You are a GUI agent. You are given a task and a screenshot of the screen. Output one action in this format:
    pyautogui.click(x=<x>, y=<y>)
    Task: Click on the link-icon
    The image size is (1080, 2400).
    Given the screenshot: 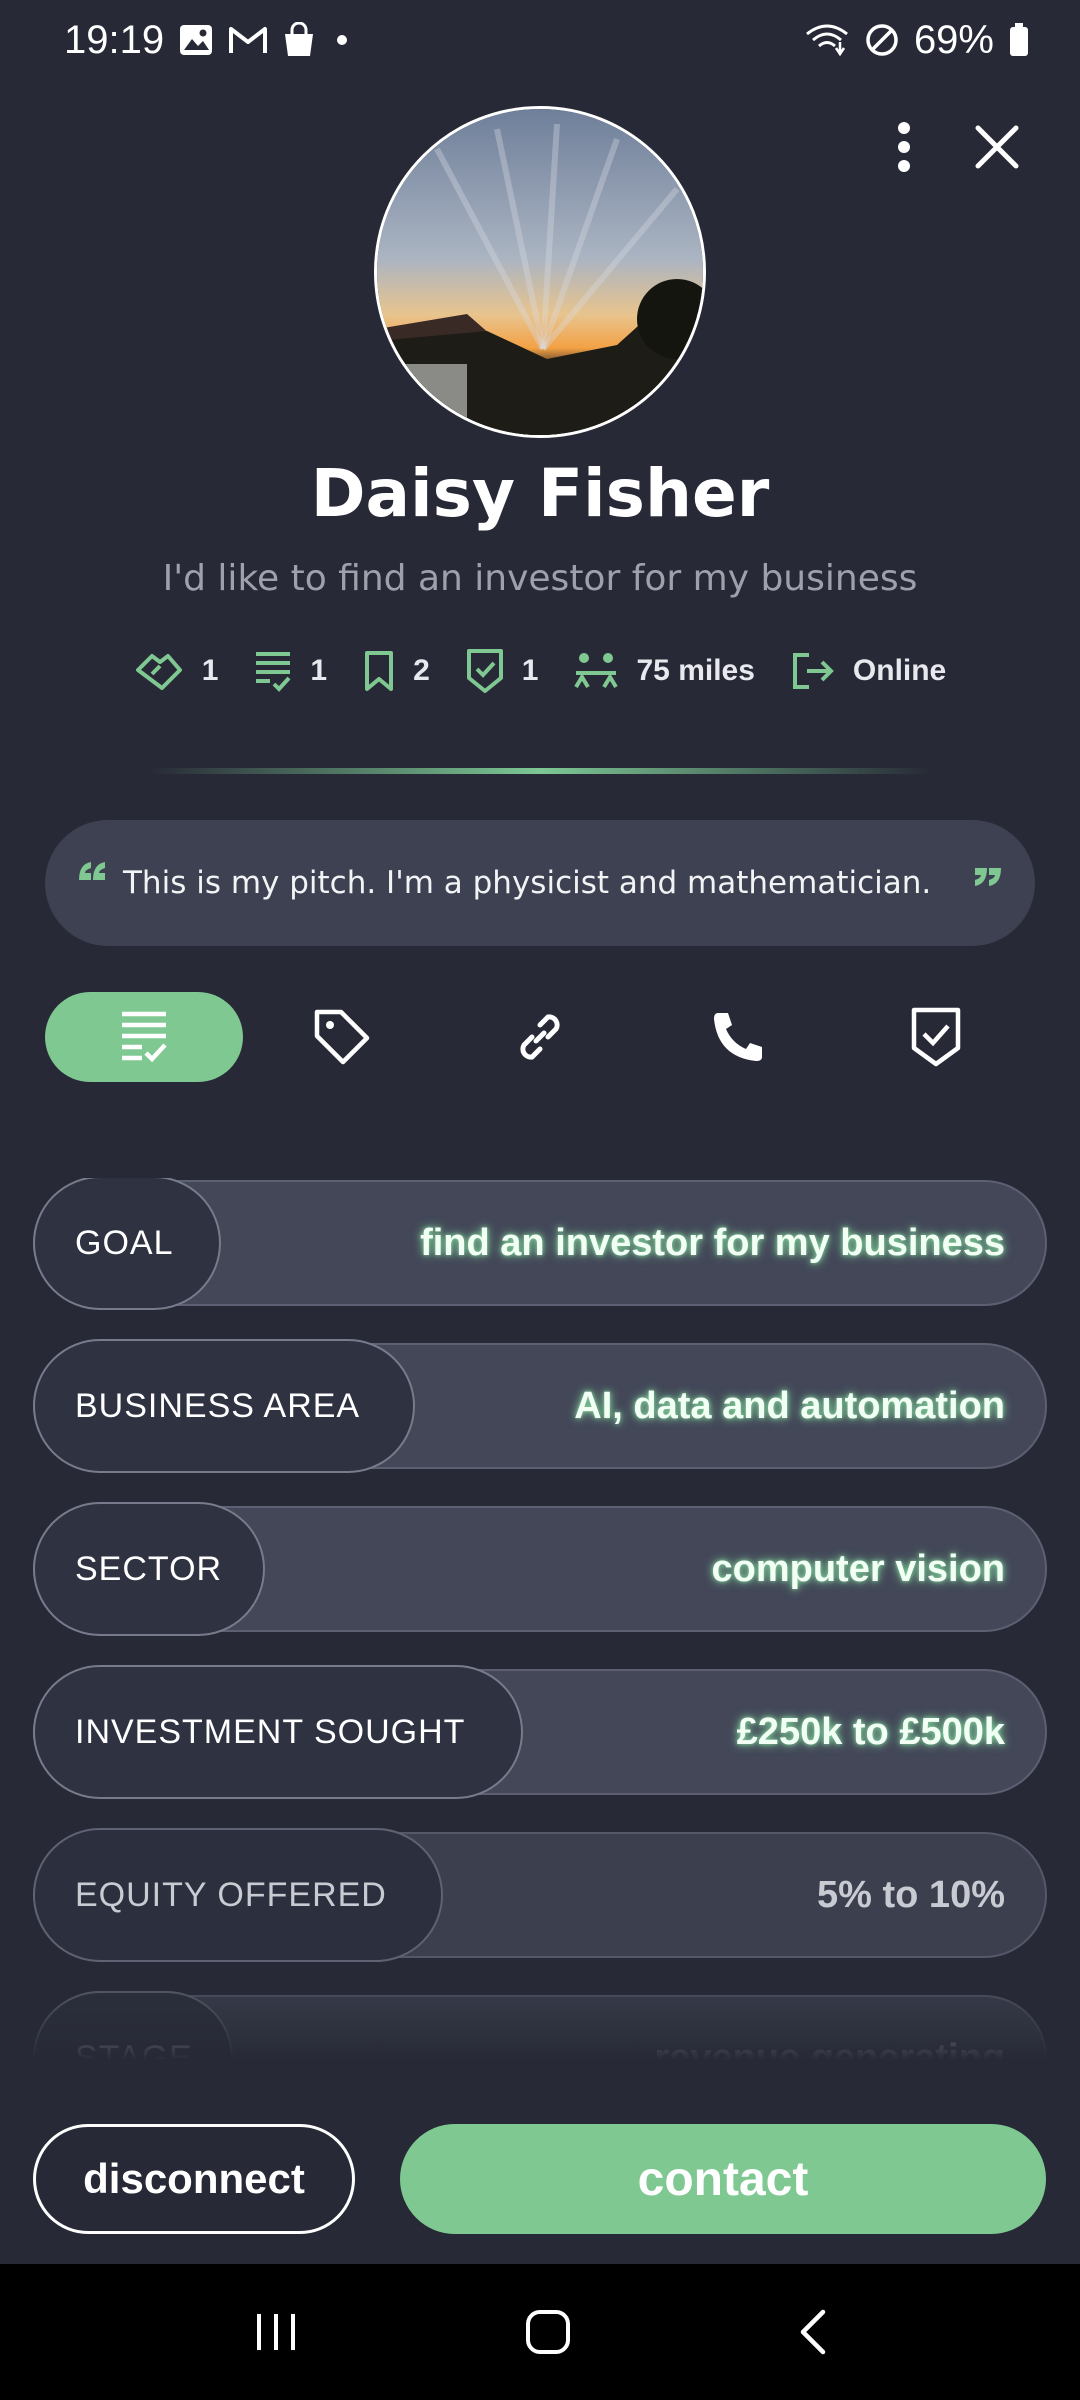 What is the action you would take?
    pyautogui.click(x=540, y=1037)
    